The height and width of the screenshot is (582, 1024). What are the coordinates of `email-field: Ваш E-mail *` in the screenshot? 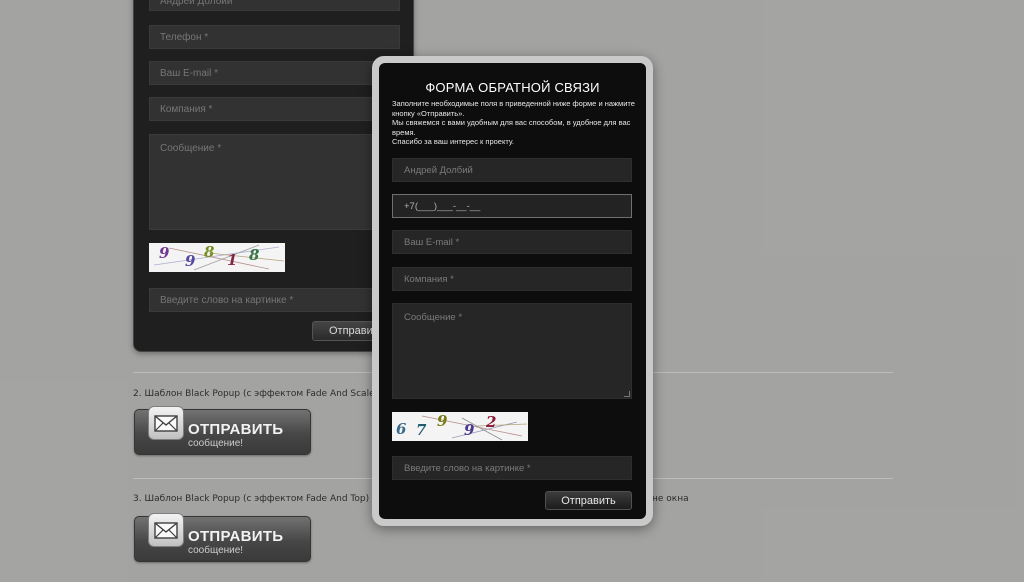 It's located at (512, 242).